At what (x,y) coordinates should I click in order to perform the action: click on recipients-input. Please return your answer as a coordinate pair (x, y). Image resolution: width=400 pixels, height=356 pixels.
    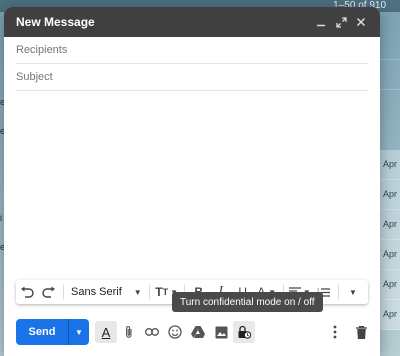
    Looking at the image, I should click on (192, 50).